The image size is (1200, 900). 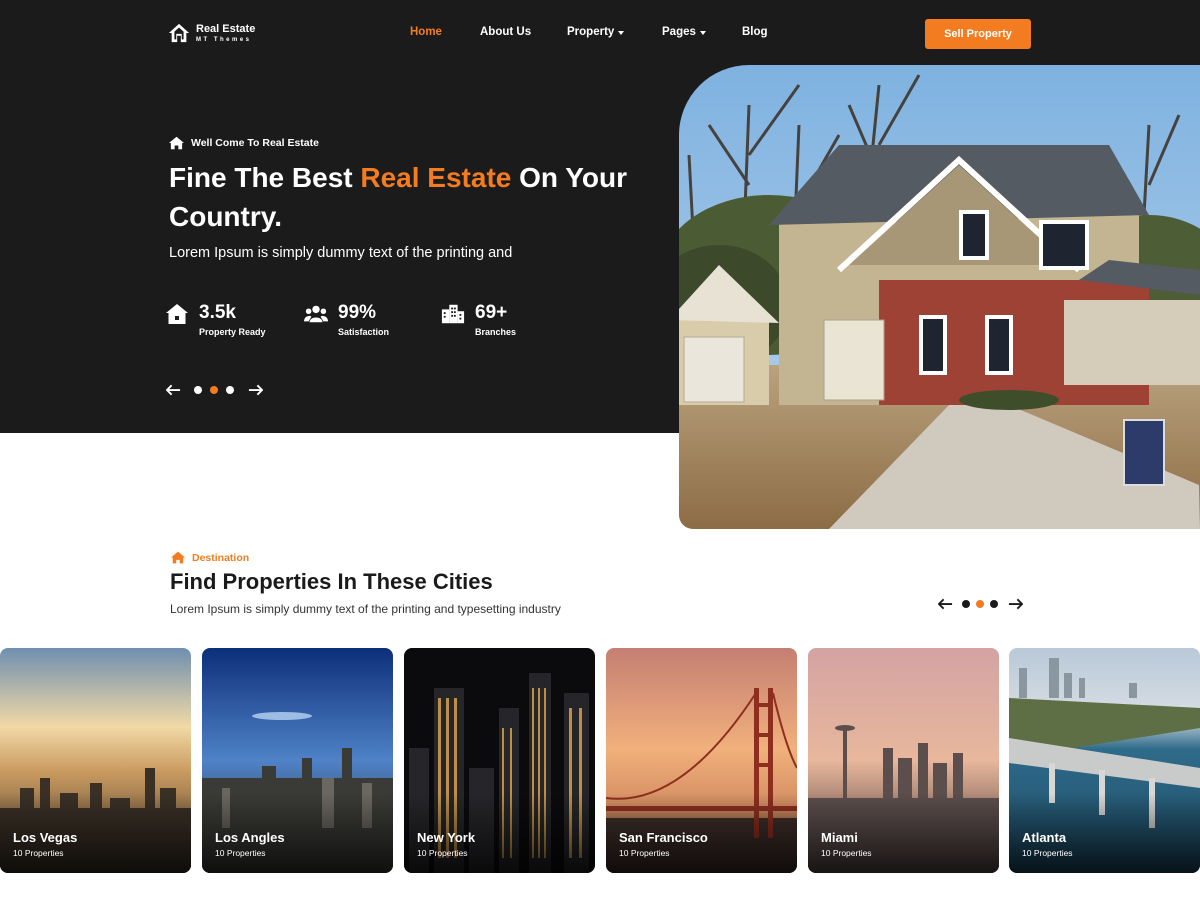 What do you see at coordinates (839, 837) in the screenshot?
I see `city-name: Miami` at bounding box center [839, 837].